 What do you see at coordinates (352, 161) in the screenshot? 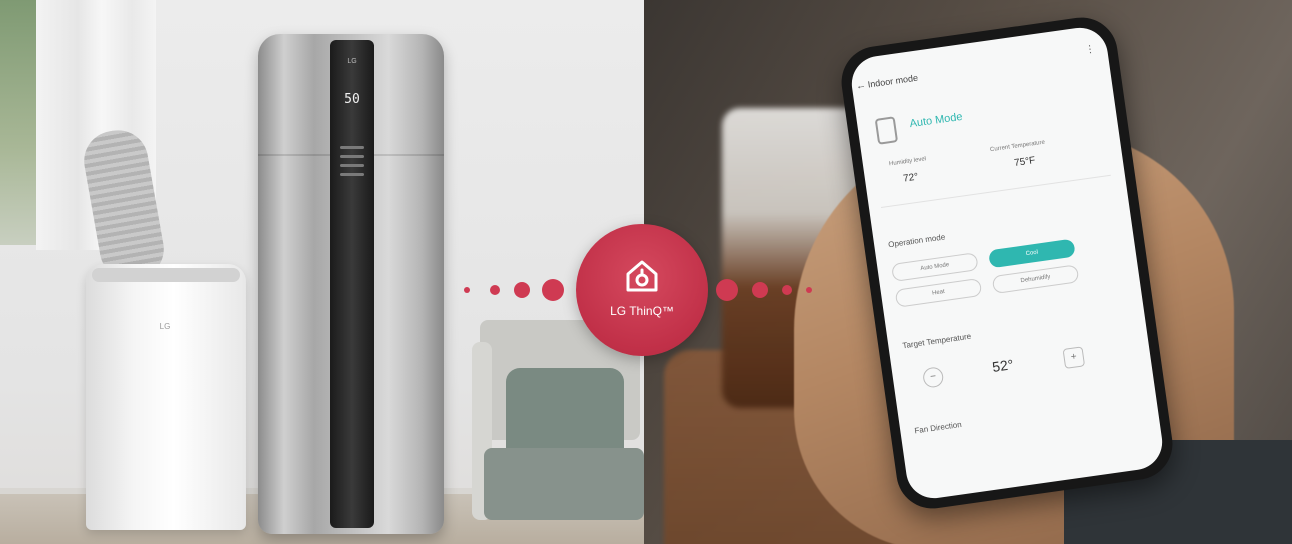
I see `tower-indicator-lights` at bounding box center [352, 161].